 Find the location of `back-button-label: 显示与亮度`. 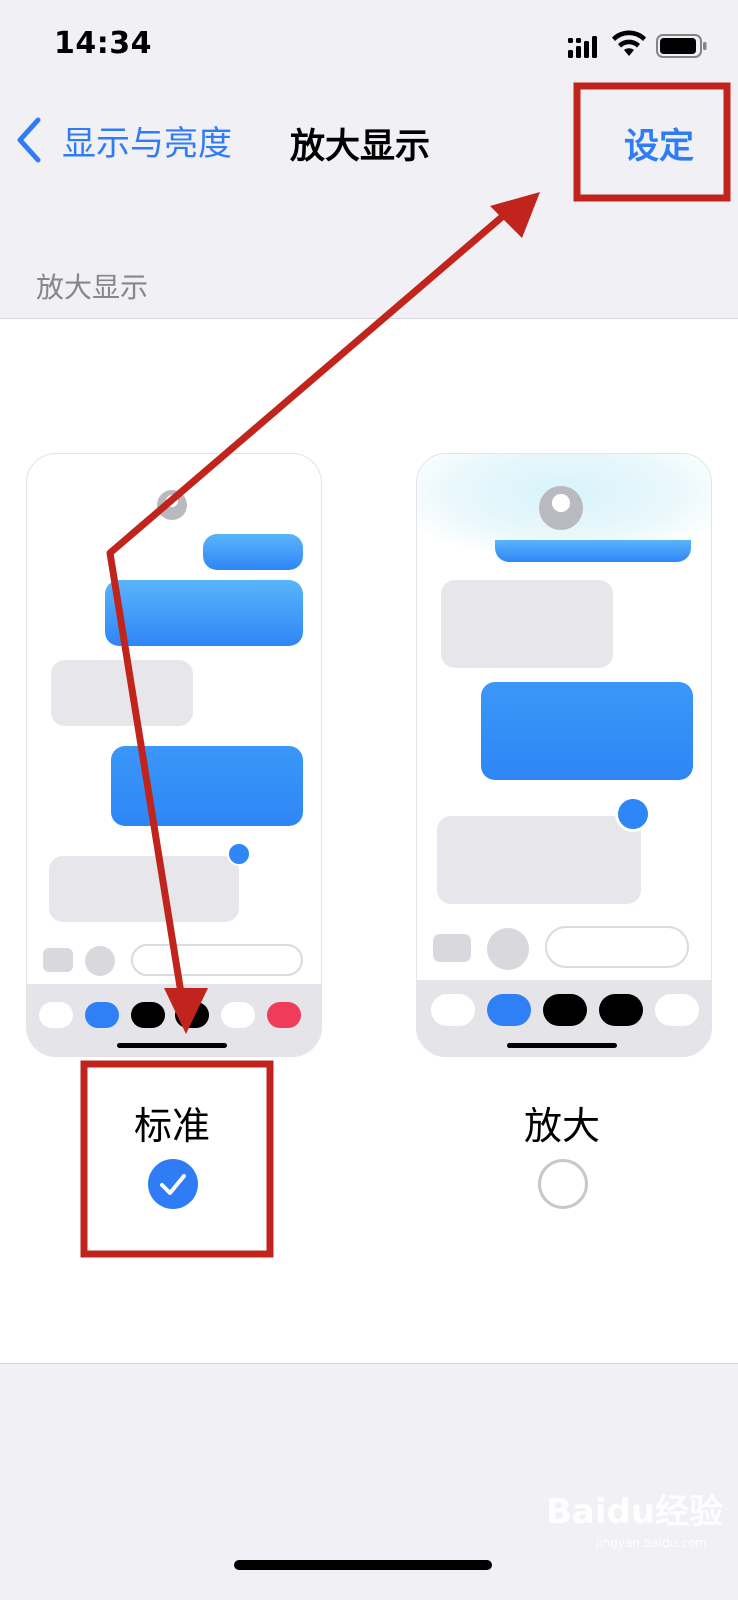

back-button-label: 显示与亮度 is located at coordinates (147, 143).